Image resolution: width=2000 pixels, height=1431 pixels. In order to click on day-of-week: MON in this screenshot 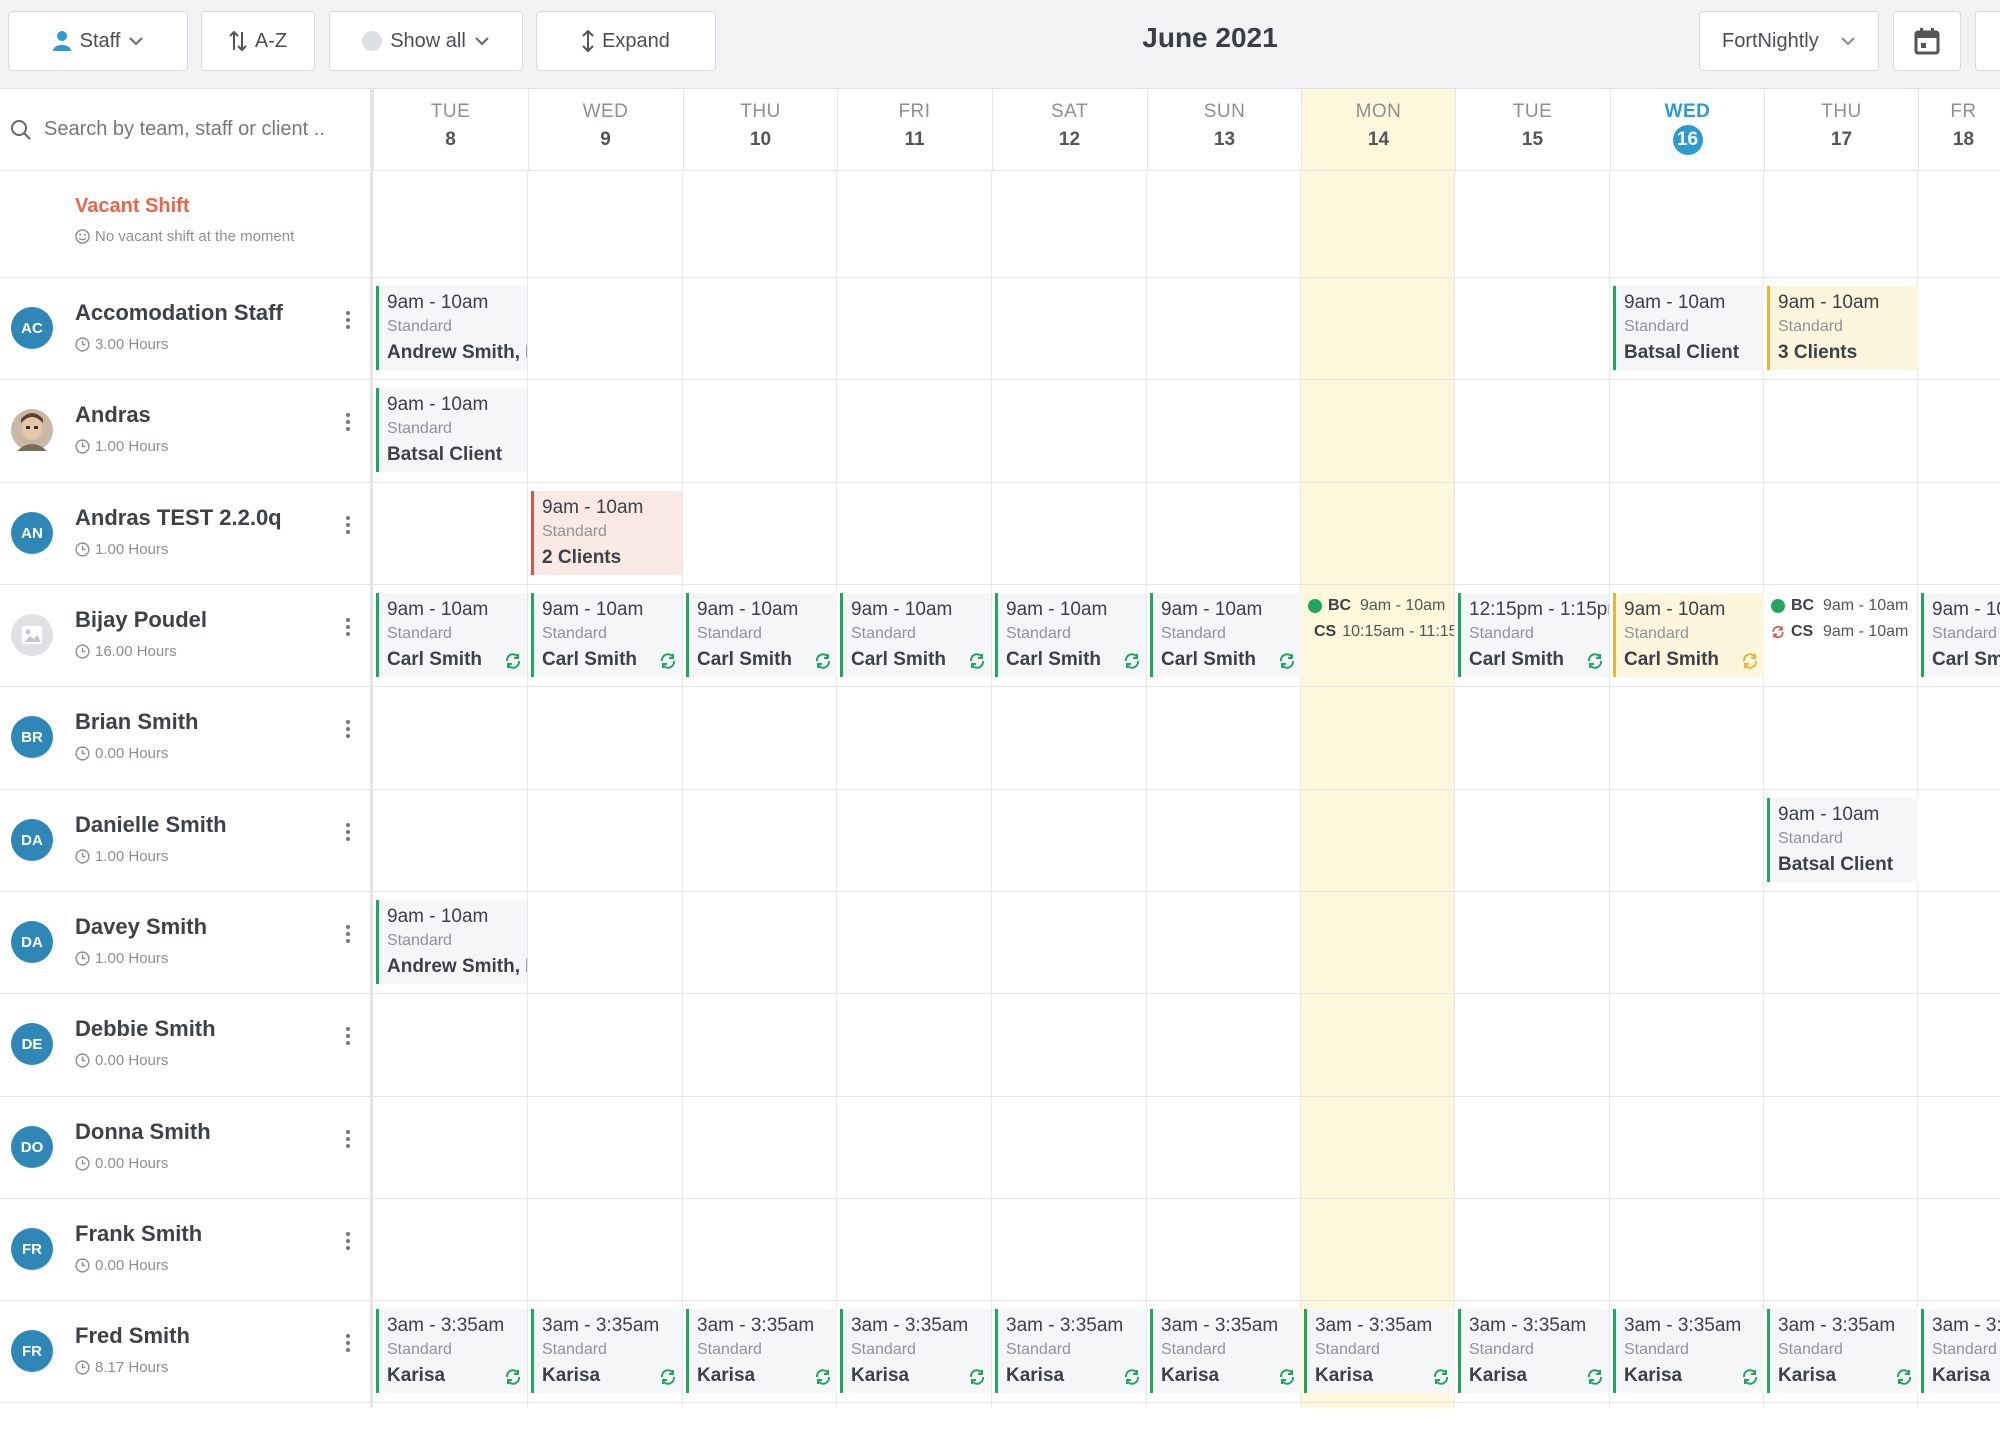, I will do `click(1378, 111)`.